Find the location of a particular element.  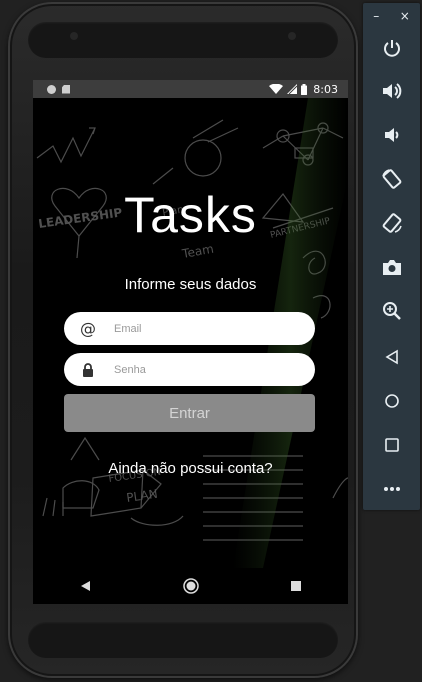

more-icon is located at coordinates (391, 489).